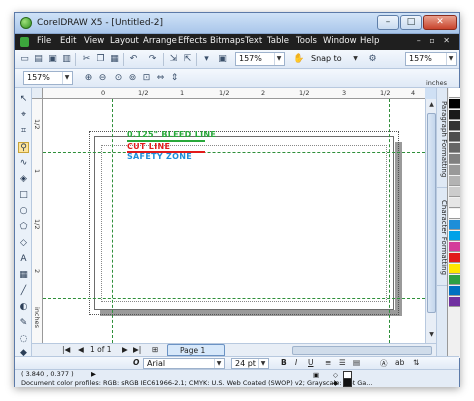 This screenshot has height=401, width=474. I want to click on zoom-height-icon: ⇕, so click(174, 78).